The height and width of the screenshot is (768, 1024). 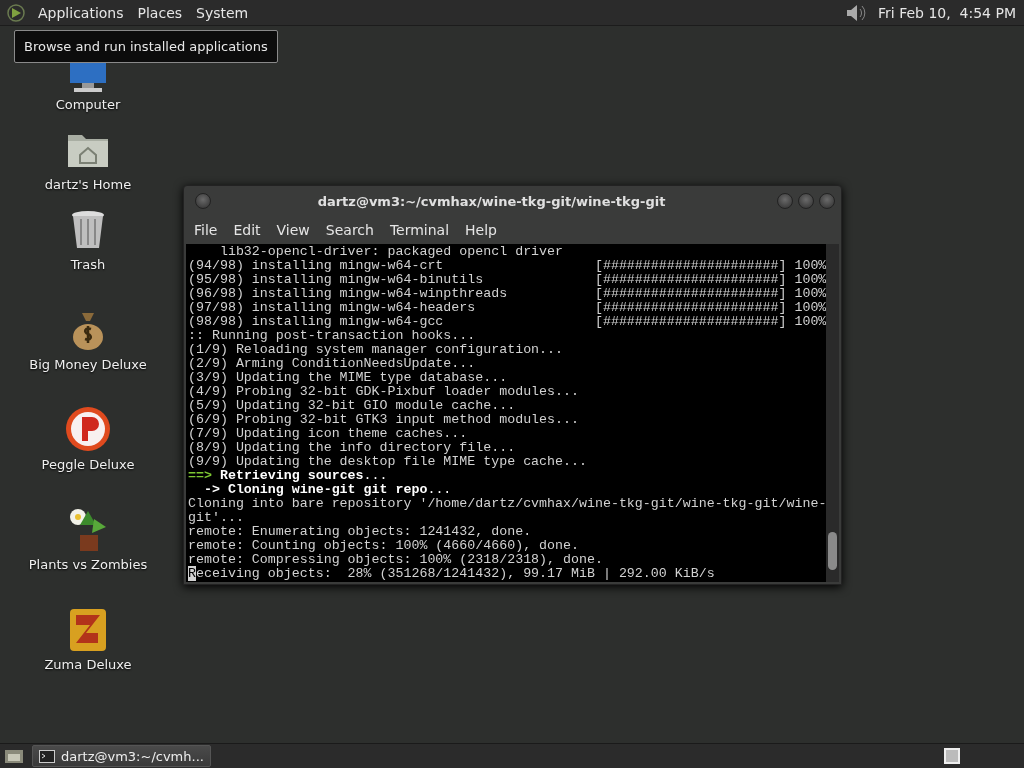 What do you see at coordinates (395, 560) in the screenshot?
I see `terminal-line: remote: Compressing objects: 100% (2318/2318), done.` at bounding box center [395, 560].